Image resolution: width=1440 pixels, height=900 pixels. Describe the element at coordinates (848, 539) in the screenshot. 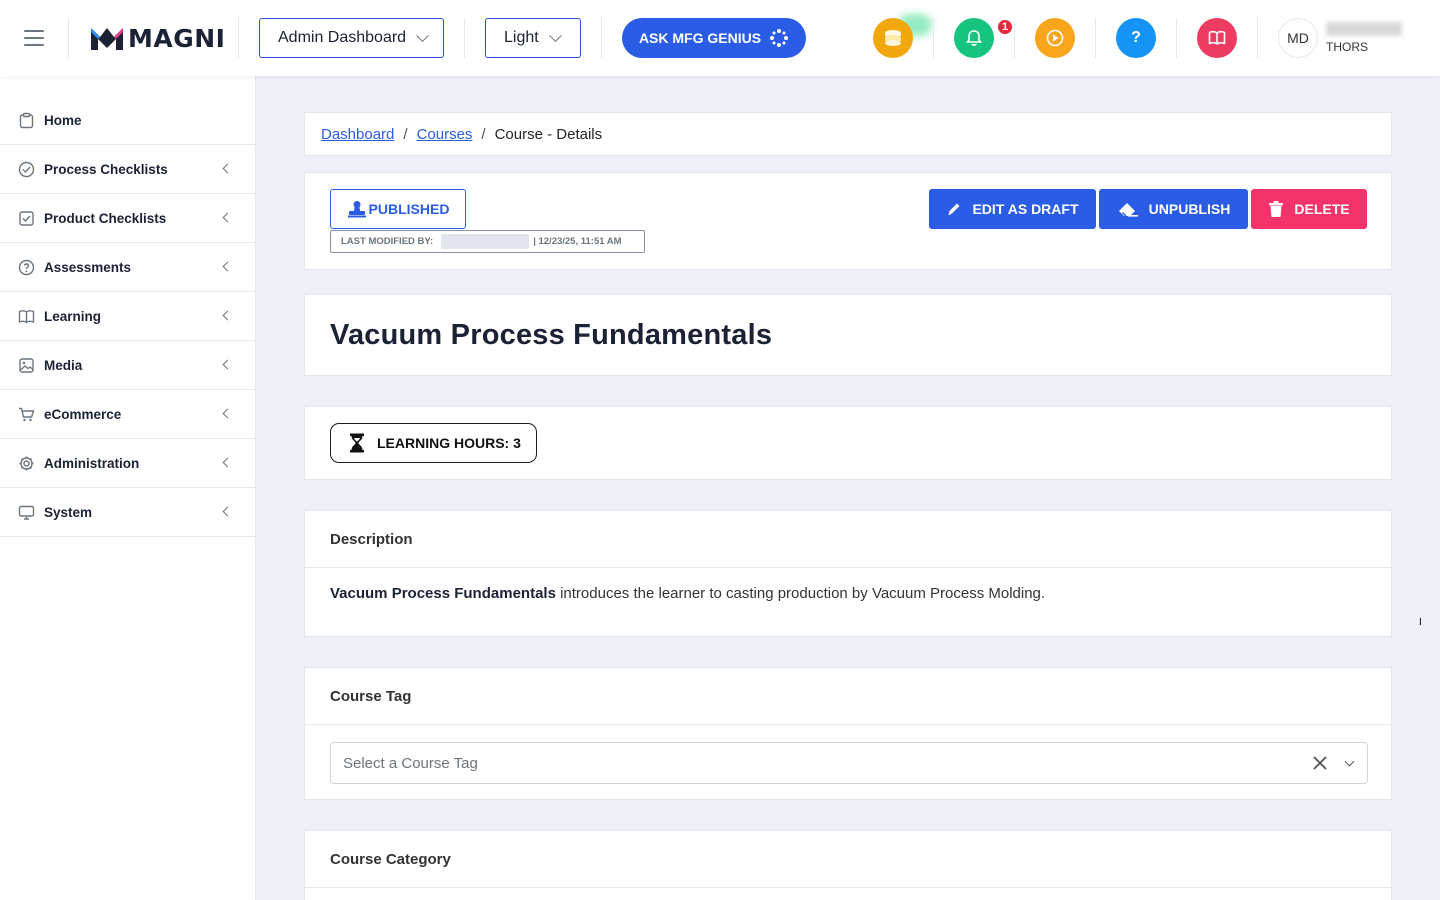

I see `description-heading: Description` at that location.